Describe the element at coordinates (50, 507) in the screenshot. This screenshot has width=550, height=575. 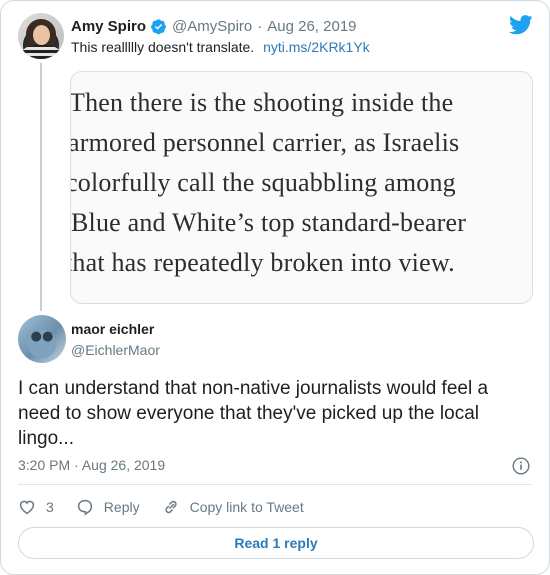
I see `like-count: 3` at that location.